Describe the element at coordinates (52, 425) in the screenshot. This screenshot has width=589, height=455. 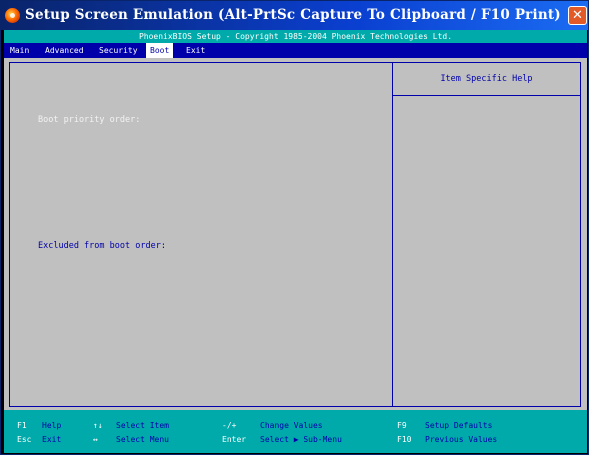
I see `footer-desc-help: Help` at that location.